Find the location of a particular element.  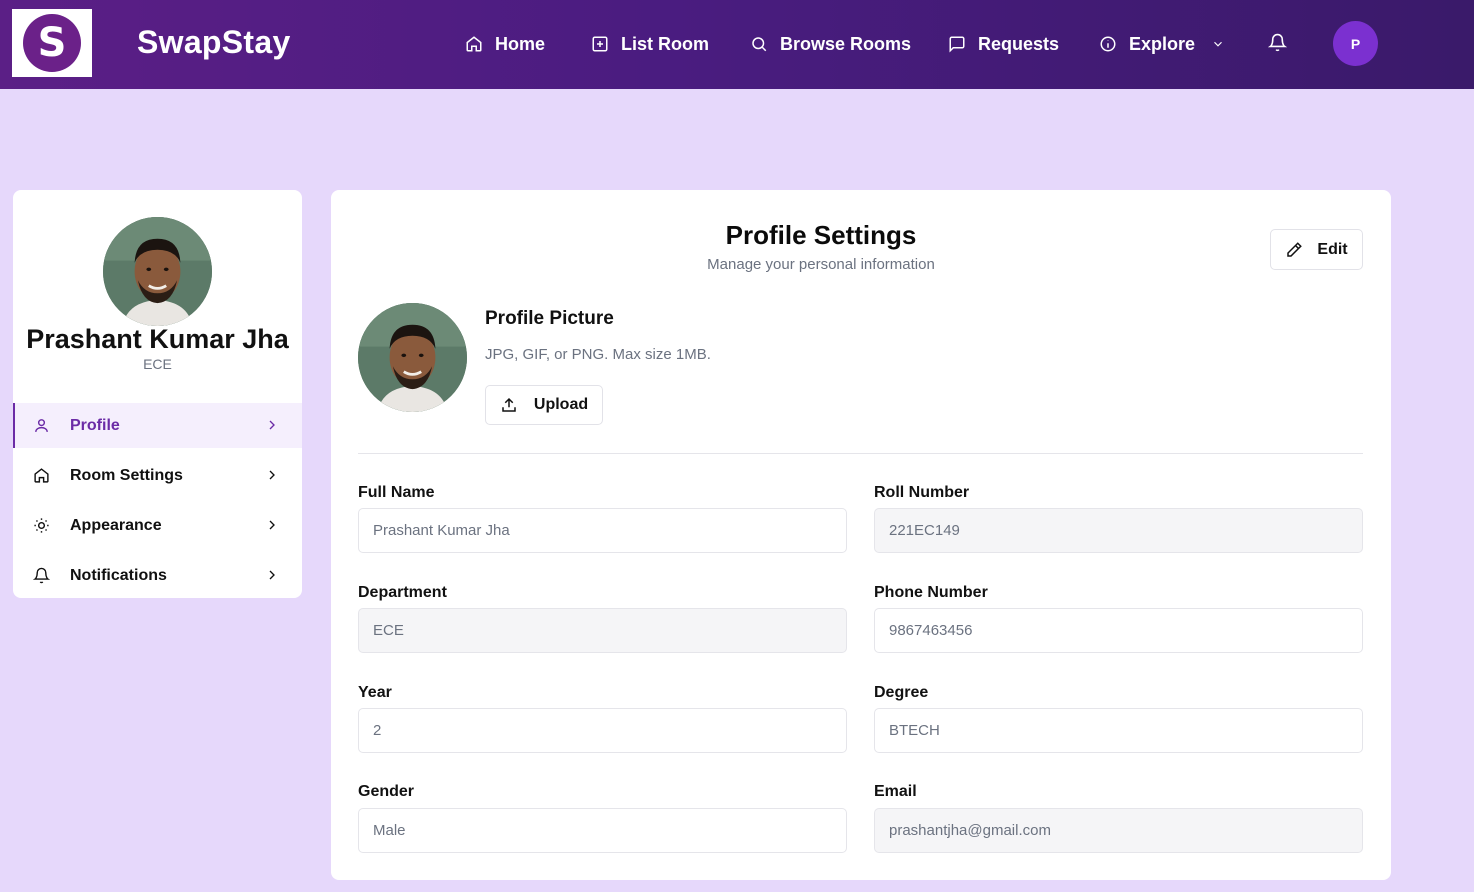

notification-bell is located at coordinates (1277, 45).